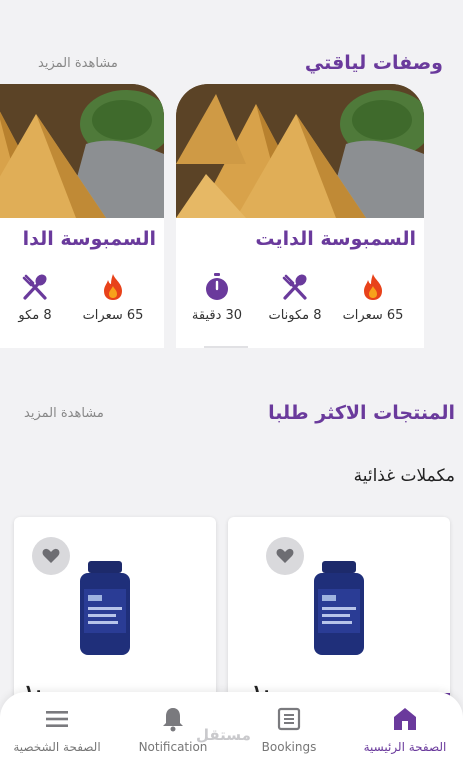 The image size is (463, 772). Describe the element at coordinates (89, 239) in the screenshot. I see `recipe-name: السمبوسة الدا` at that location.